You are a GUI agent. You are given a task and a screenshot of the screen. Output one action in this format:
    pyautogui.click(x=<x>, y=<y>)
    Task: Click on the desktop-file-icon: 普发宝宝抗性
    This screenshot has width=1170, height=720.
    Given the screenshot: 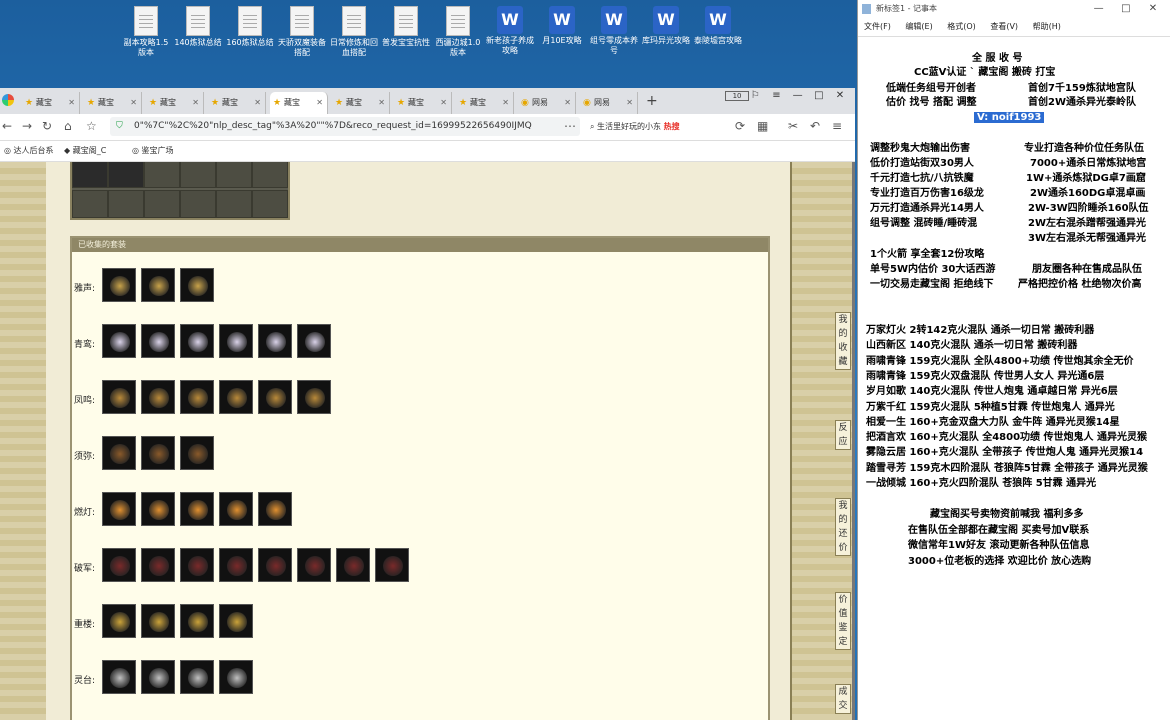 What is the action you would take?
    pyautogui.click(x=406, y=26)
    